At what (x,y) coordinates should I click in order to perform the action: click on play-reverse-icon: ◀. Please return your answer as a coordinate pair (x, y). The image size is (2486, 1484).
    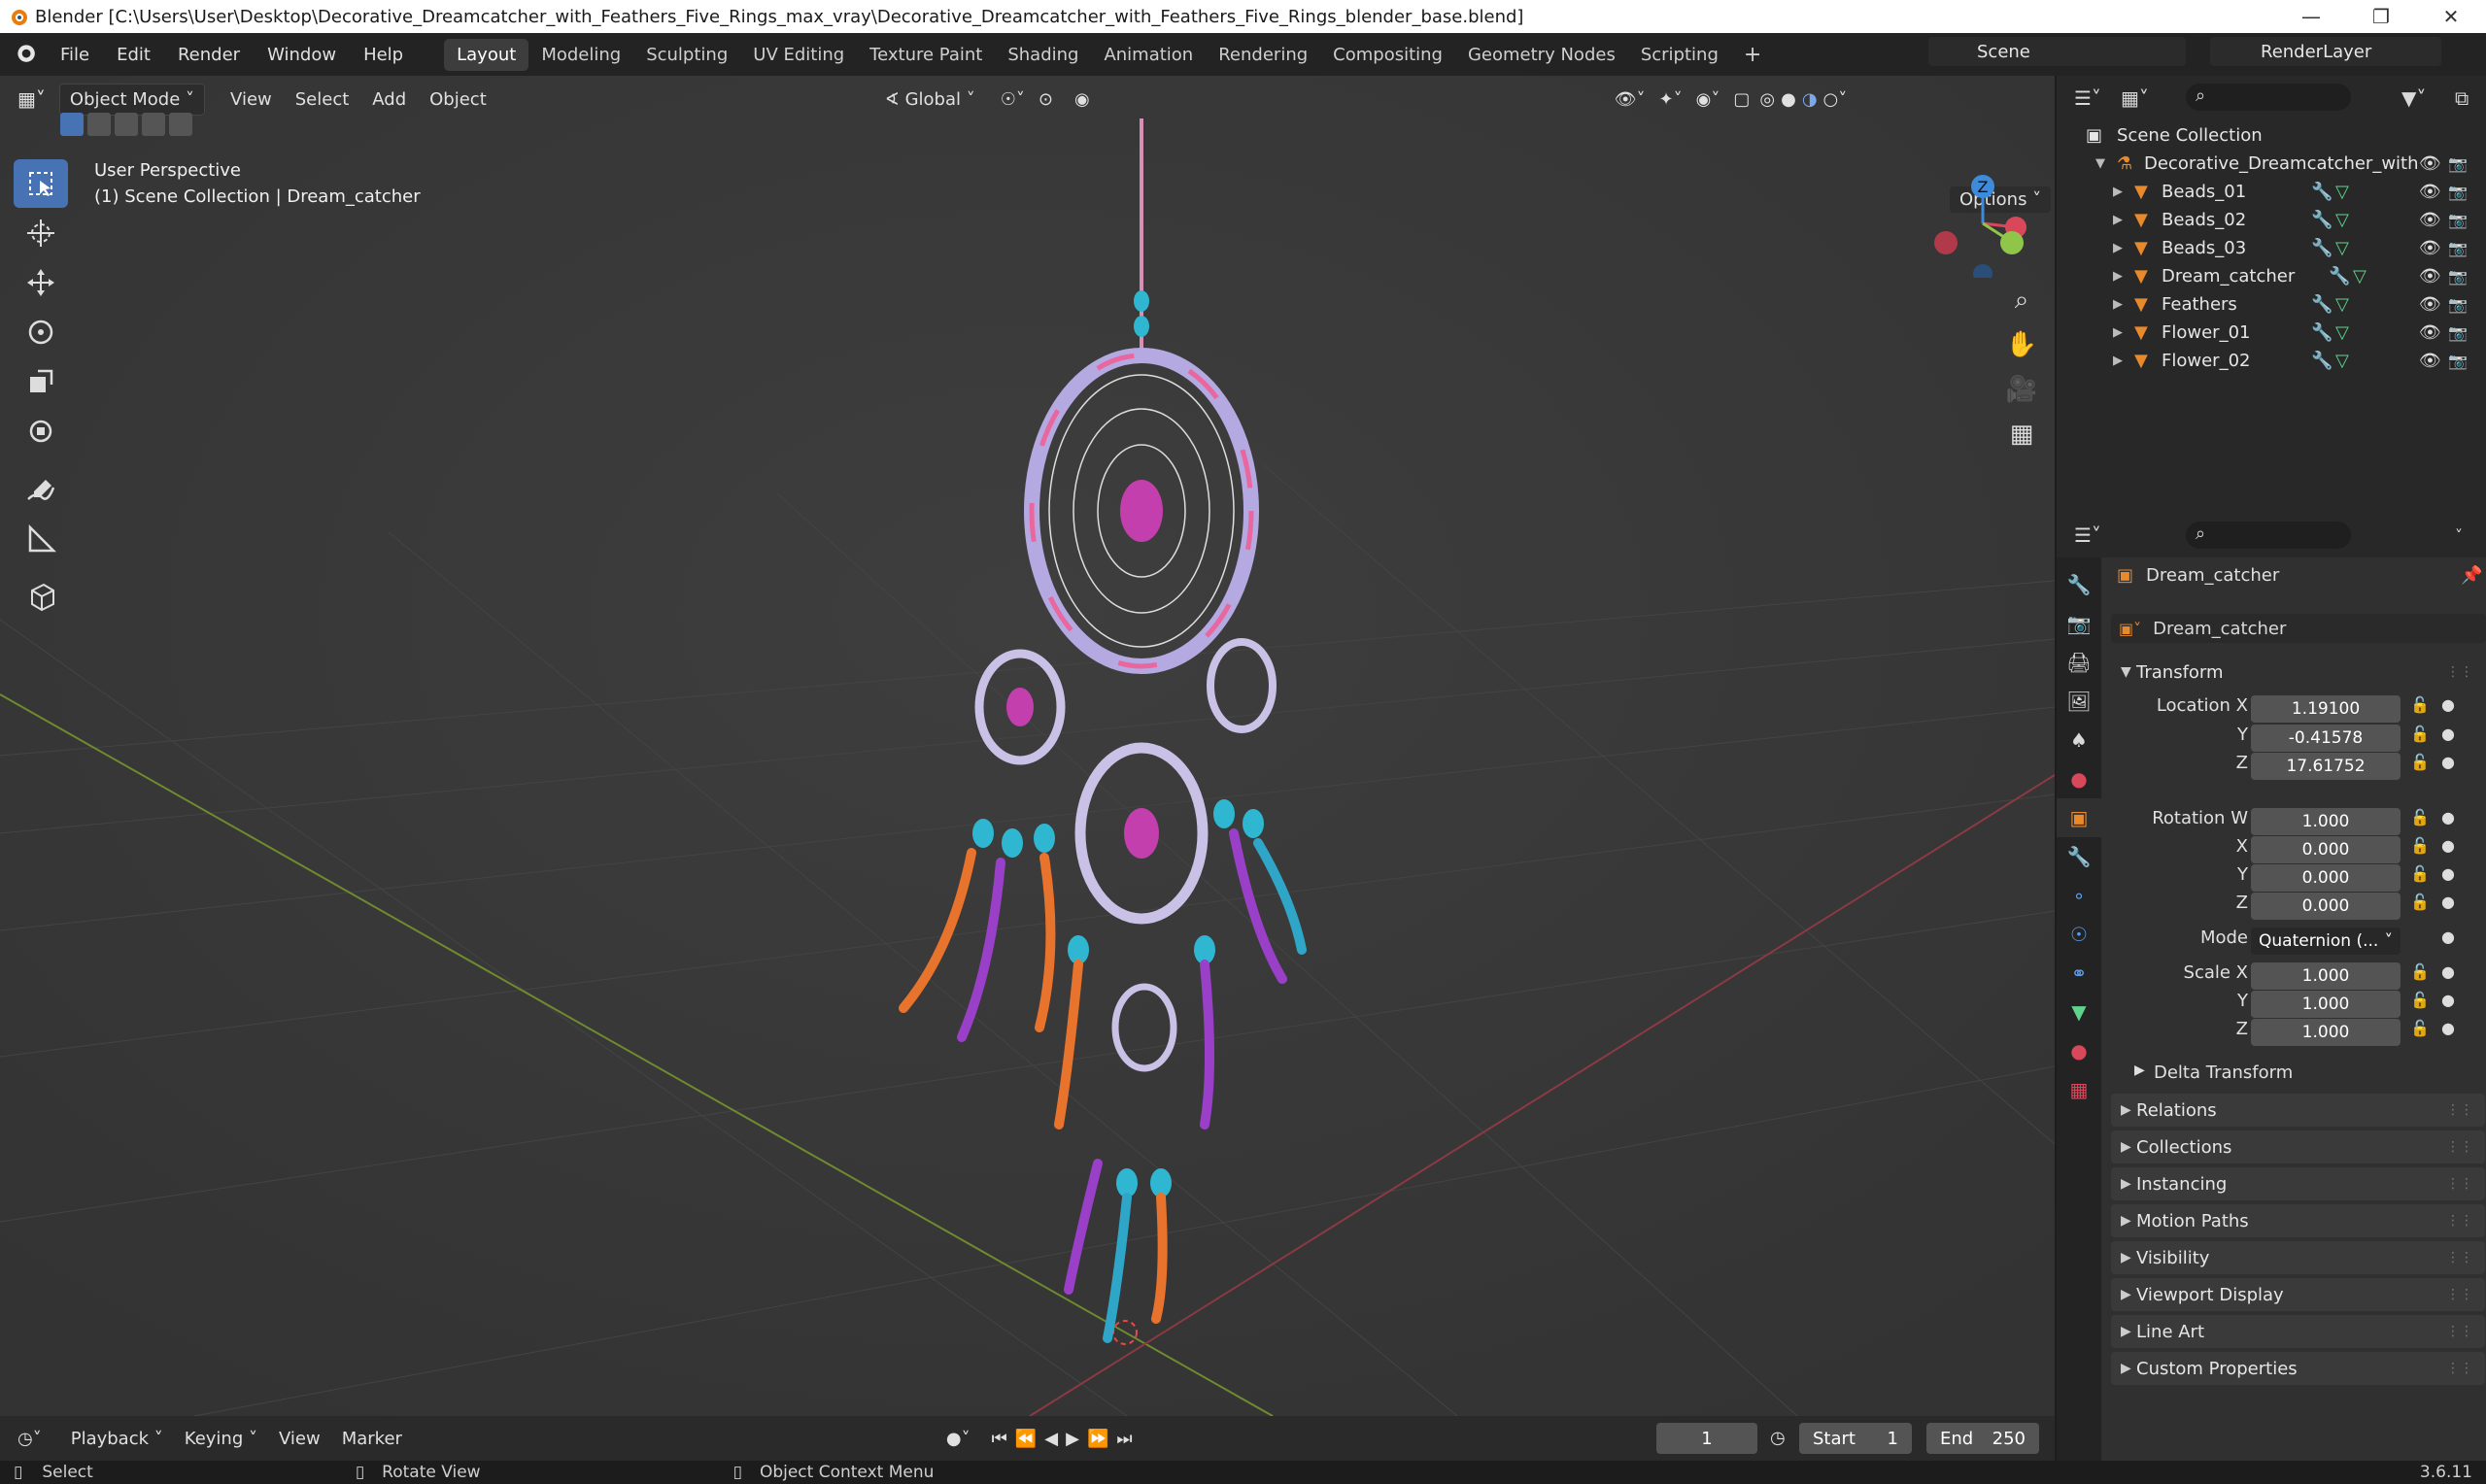
    Looking at the image, I should click on (1051, 1439).